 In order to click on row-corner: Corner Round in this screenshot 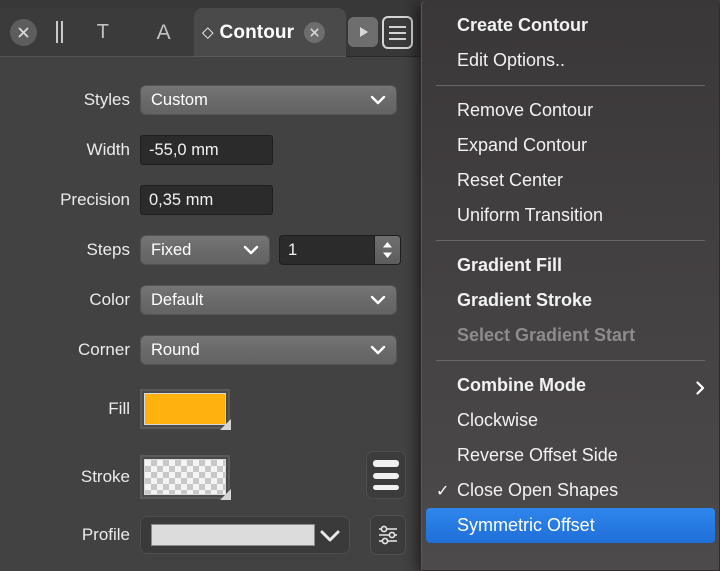, I will do `click(210, 350)`.